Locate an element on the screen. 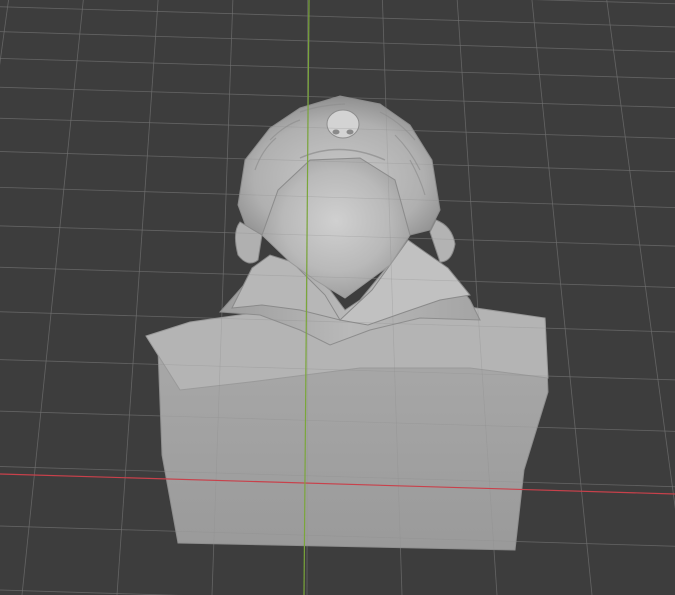  bust-nostril-left is located at coordinates (336, 132).